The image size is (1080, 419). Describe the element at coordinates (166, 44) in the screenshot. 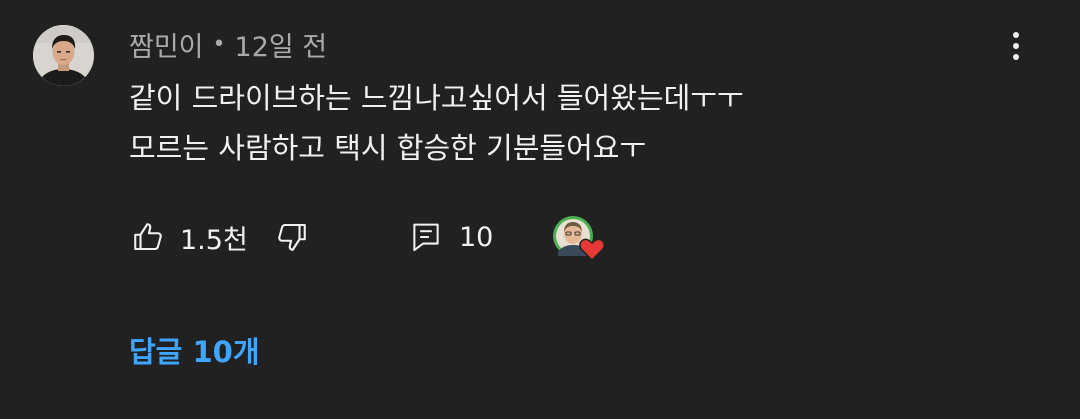

I see `author-name: 짬민이` at that location.